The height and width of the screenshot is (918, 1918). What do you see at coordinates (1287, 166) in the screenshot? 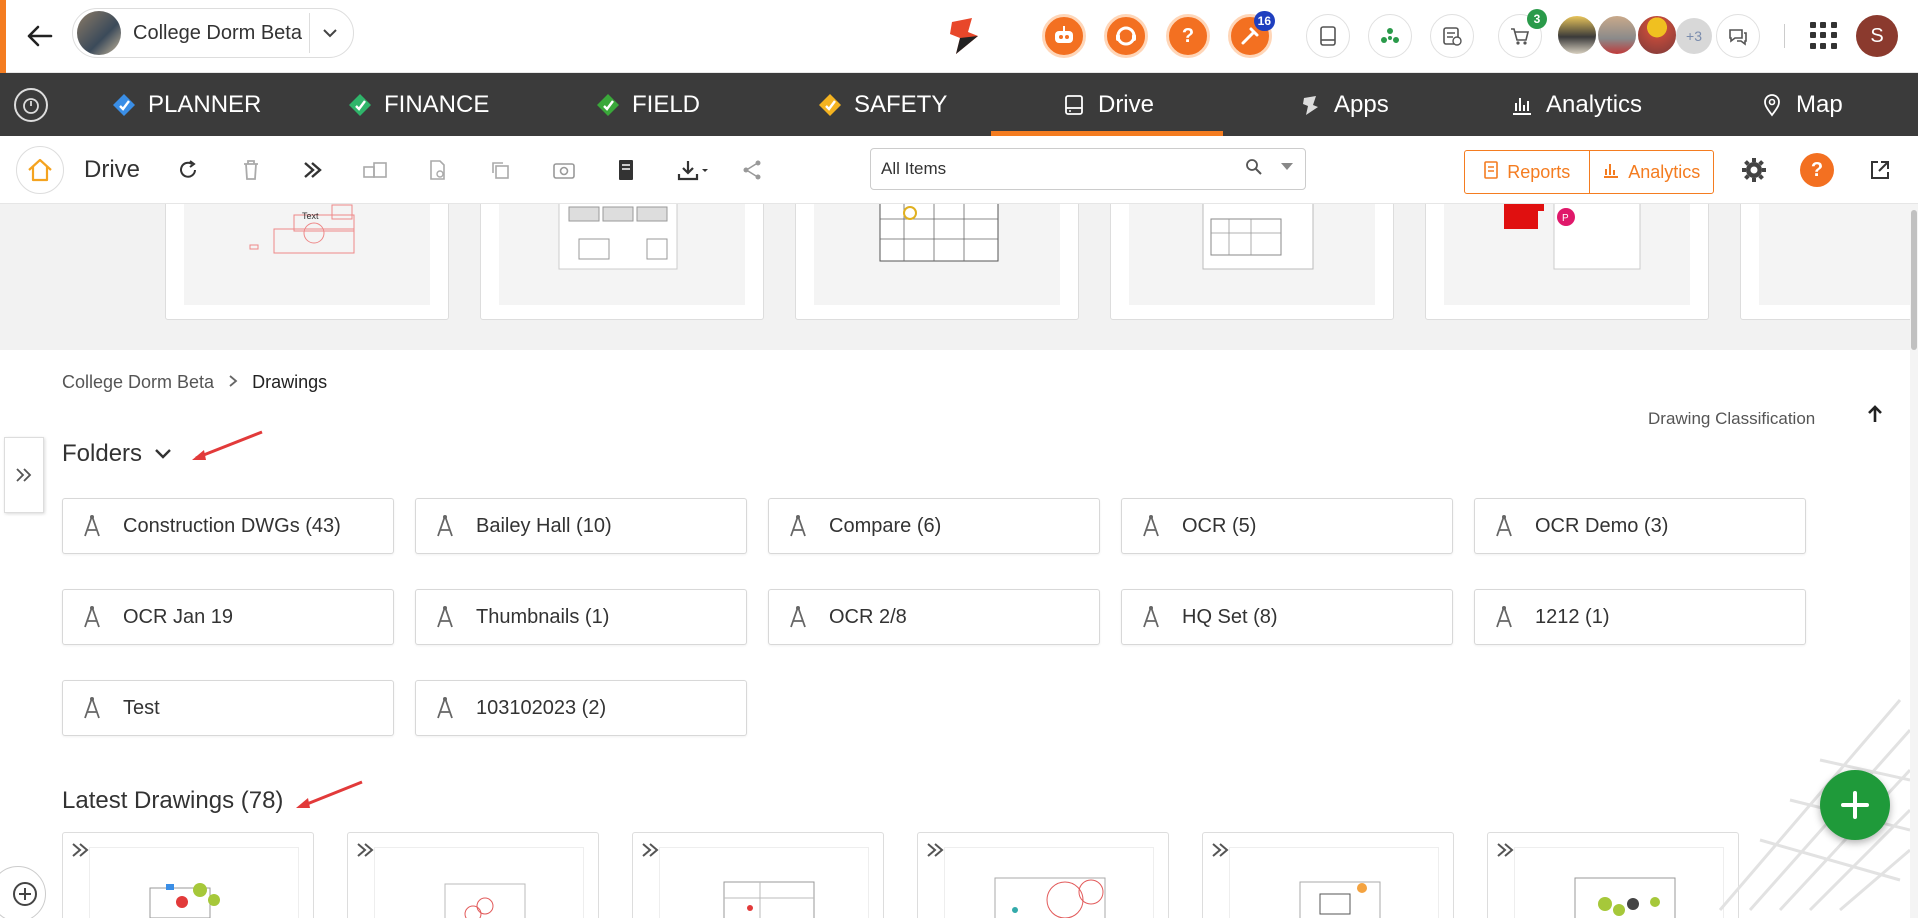
I see `caret-down-icon` at bounding box center [1287, 166].